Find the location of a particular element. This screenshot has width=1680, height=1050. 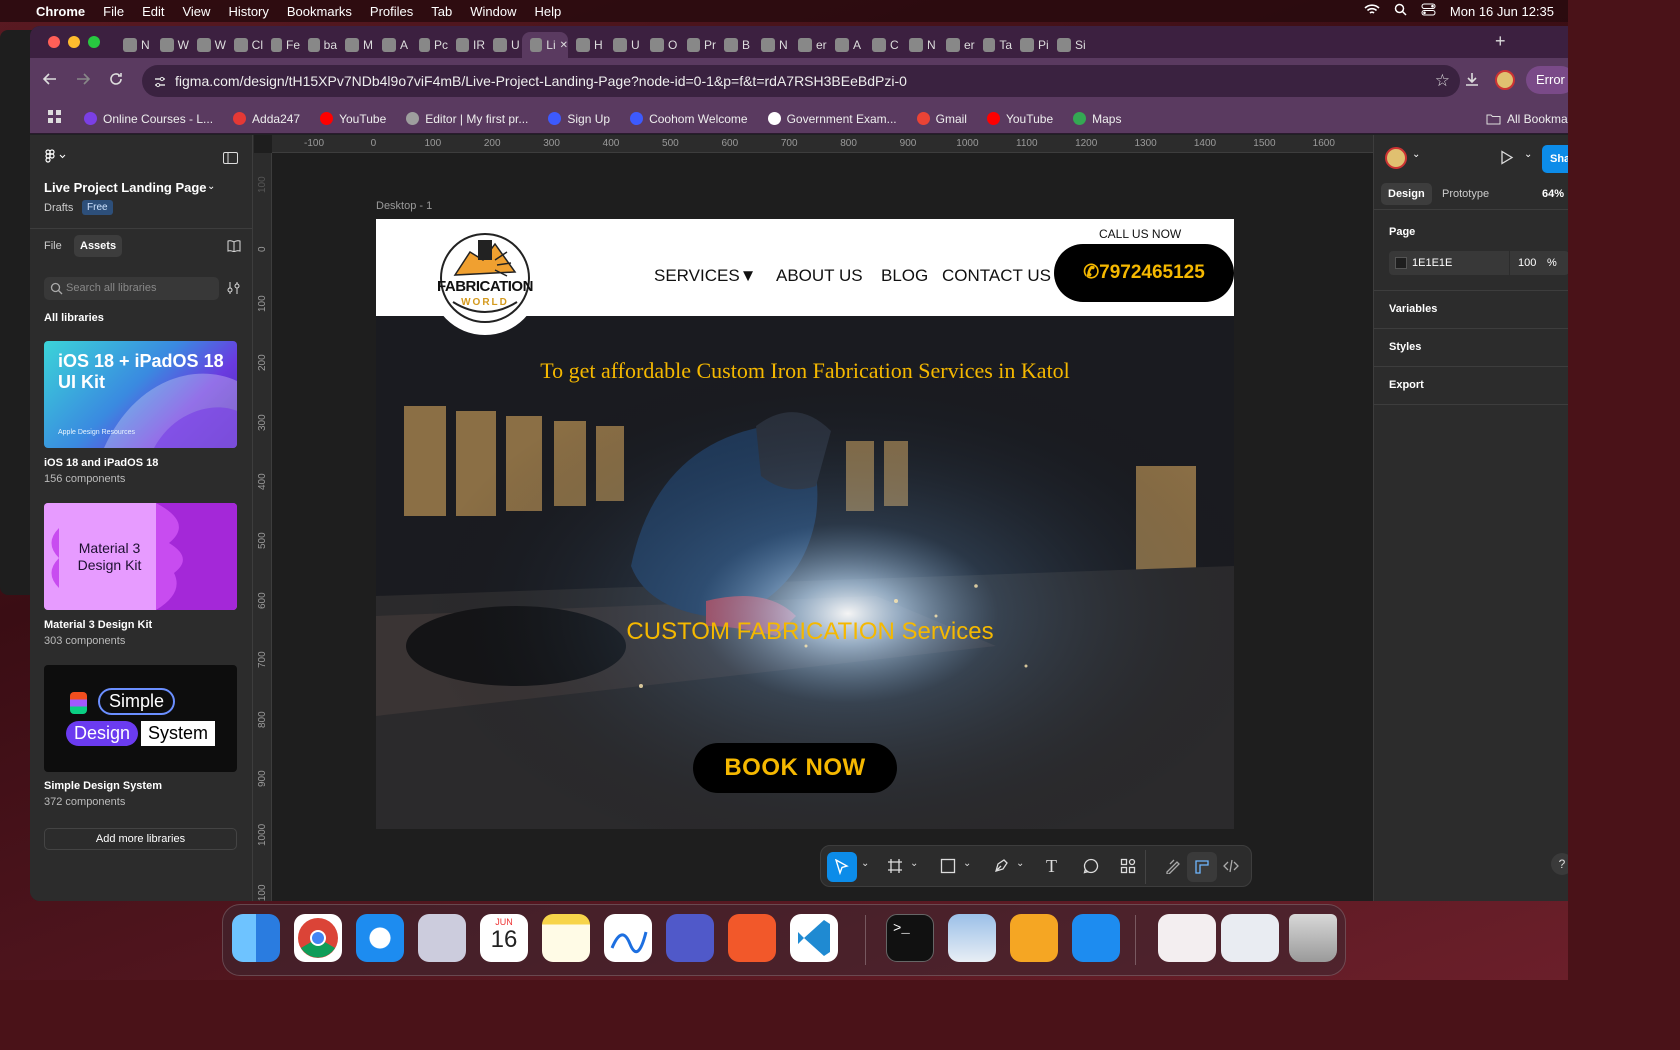

file-title: Live Project Landing Page is located at coordinates (125, 187).